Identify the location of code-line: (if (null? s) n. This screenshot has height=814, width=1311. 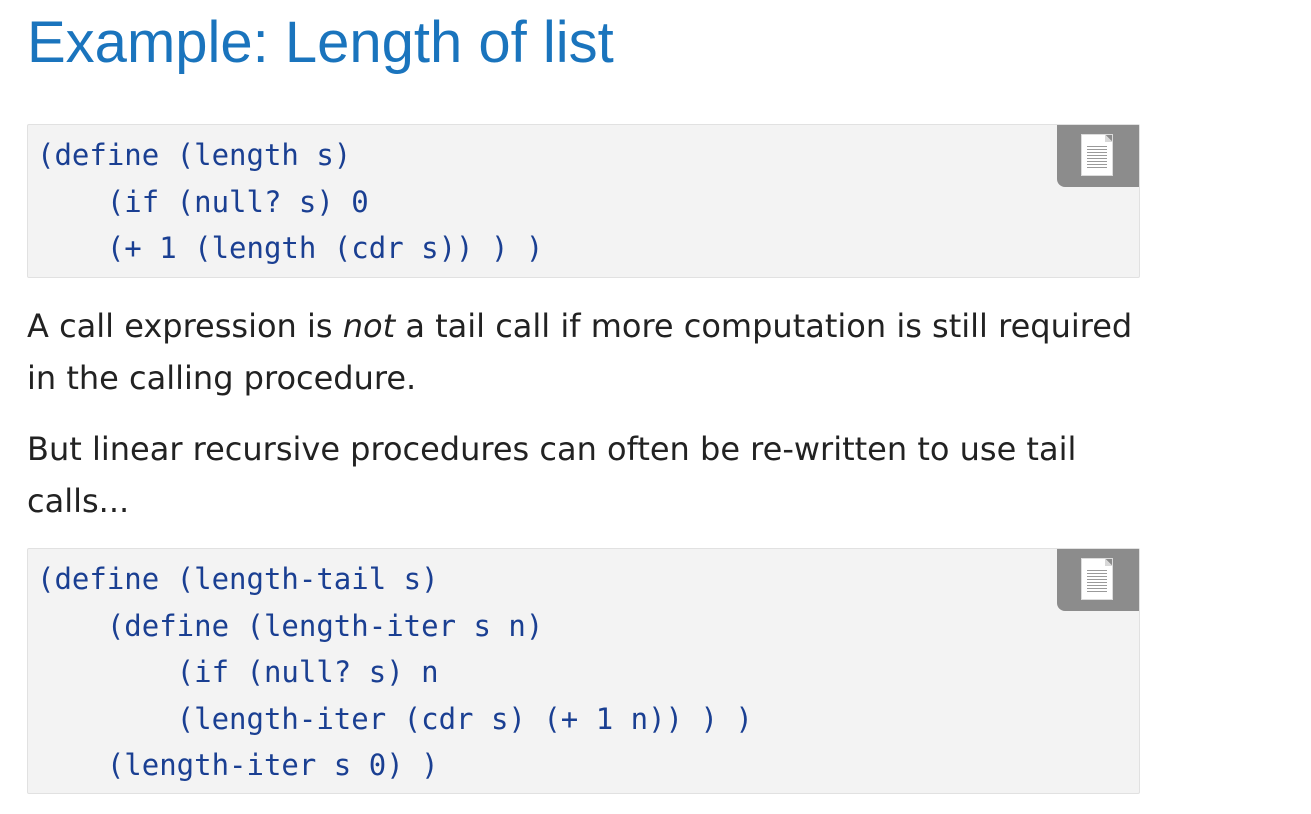
(238, 672).